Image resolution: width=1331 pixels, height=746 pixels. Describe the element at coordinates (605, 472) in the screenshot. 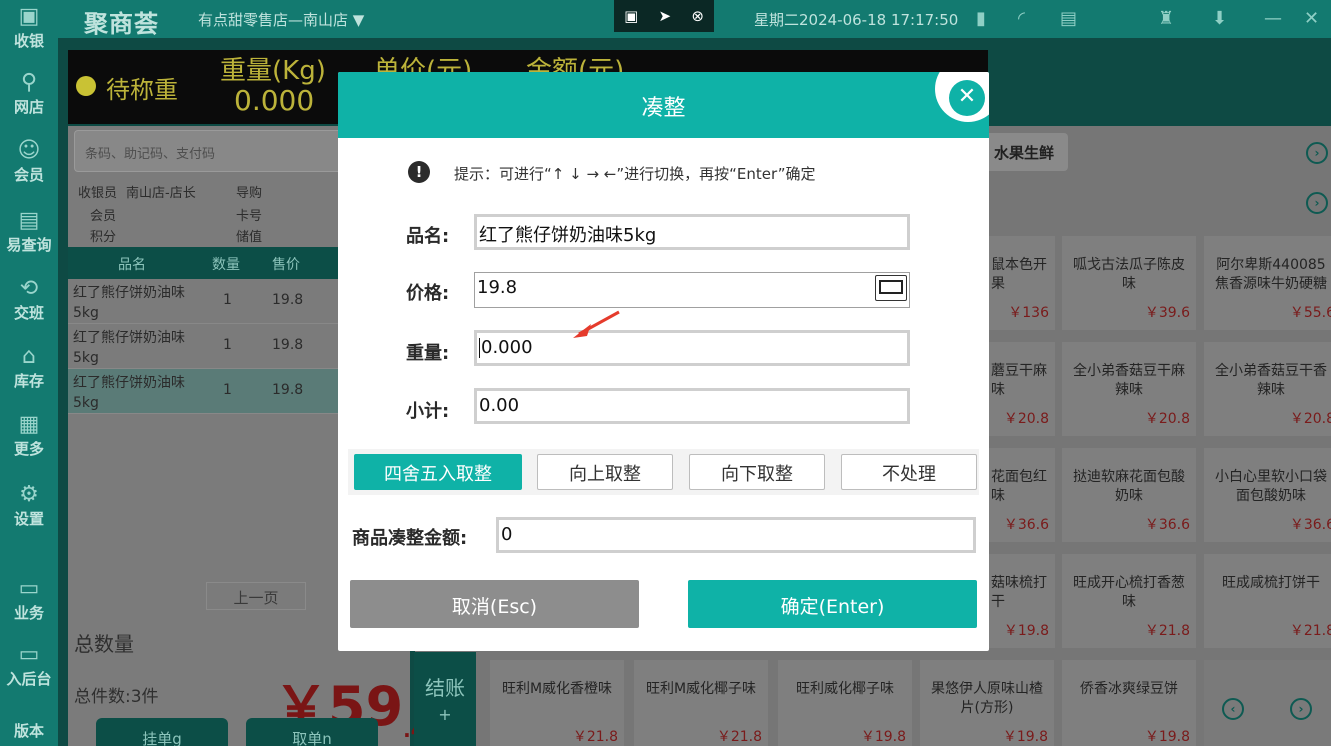

I see `round-up-button: 向上取整` at that location.